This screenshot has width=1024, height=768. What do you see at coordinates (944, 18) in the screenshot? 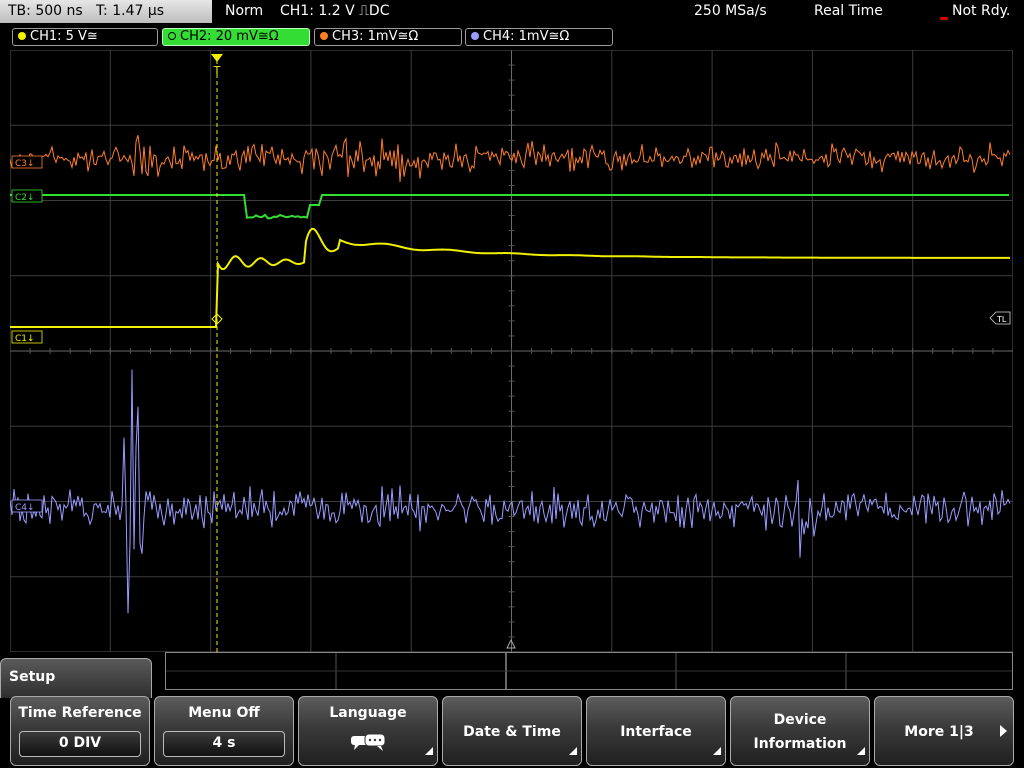
I see `not-ready-indicator-icon` at bounding box center [944, 18].